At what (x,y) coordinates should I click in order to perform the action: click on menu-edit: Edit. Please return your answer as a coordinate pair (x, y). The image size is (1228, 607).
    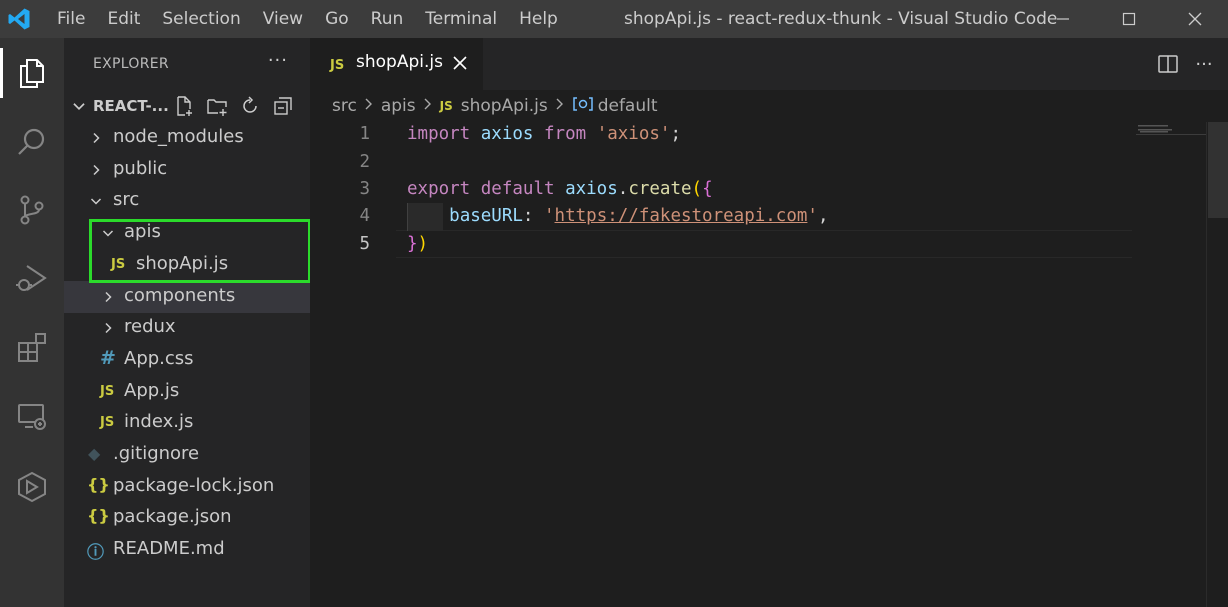
    Looking at the image, I should click on (123, 19).